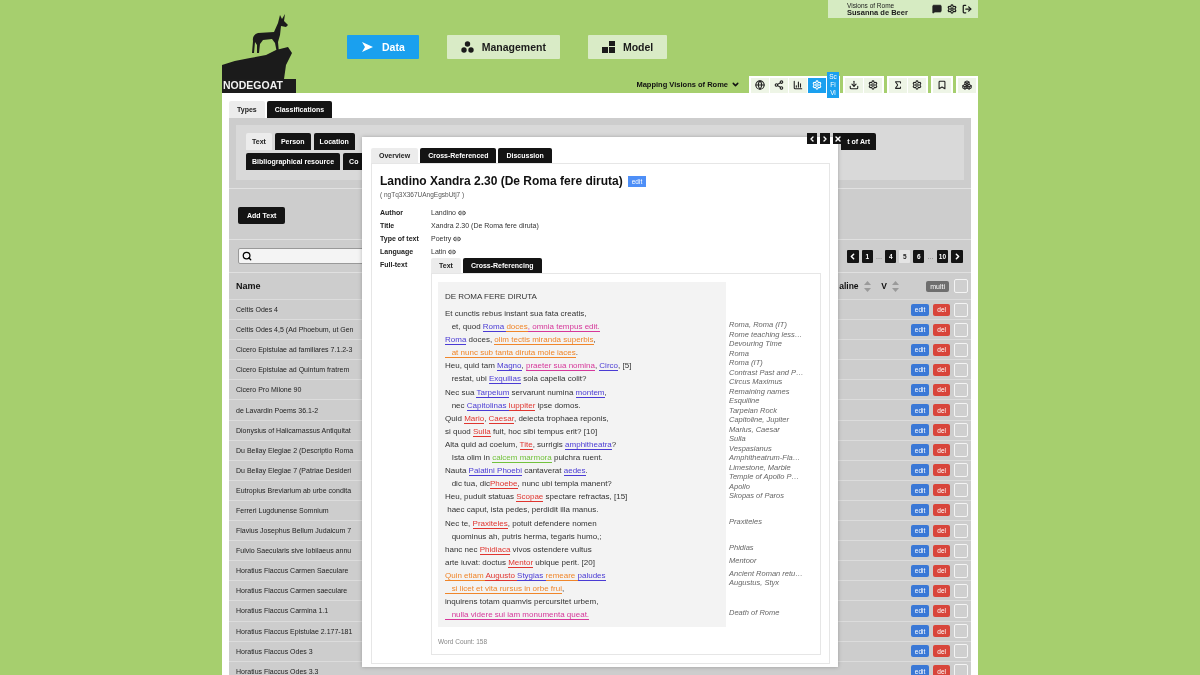  I want to click on chart-button, so click(798, 85).